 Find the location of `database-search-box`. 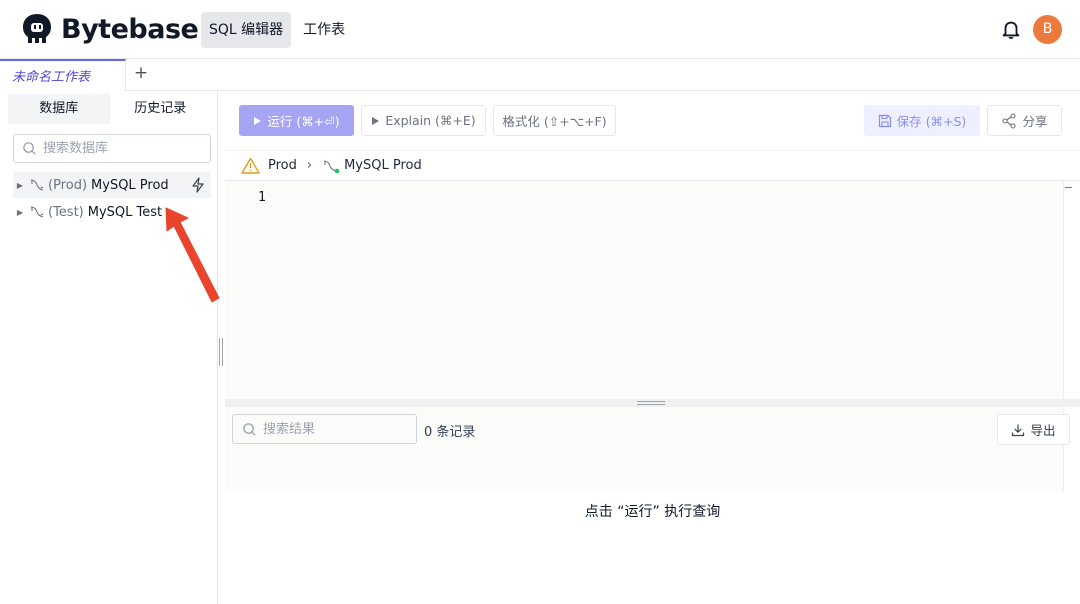

database-search-box is located at coordinates (112, 148).